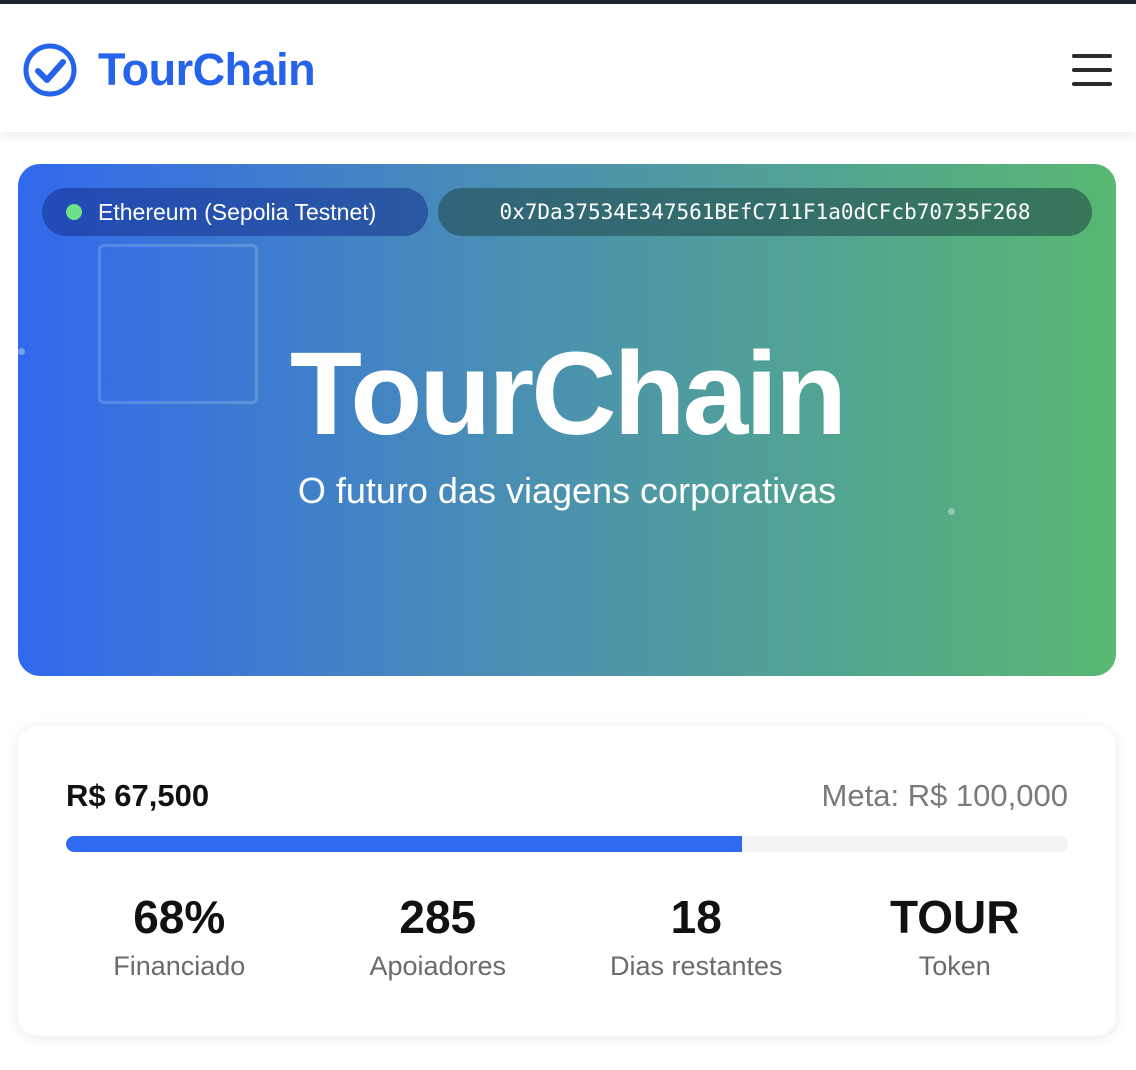 The width and height of the screenshot is (1136, 1070). What do you see at coordinates (179, 966) in the screenshot?
I see `stat-label: Financiado` at bounding box center [179, 966].